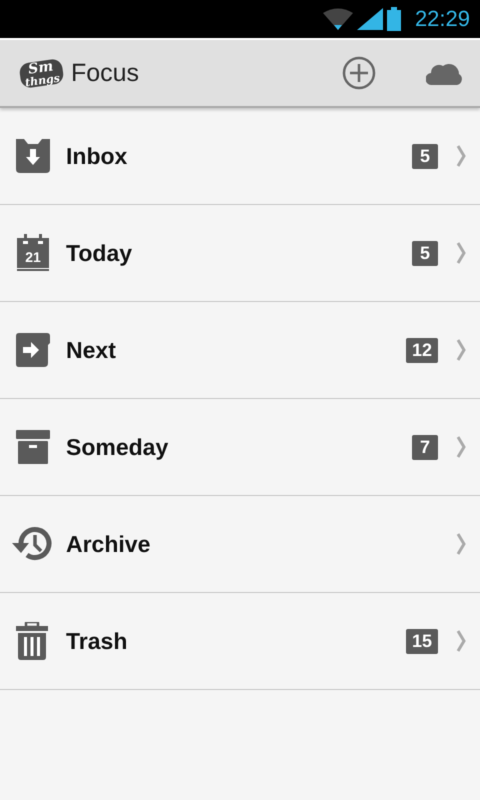 Image resolution: width=480 pixels, height=800 pixels. What do you see at coordinates (41, 73) in the screenshot?
I see `app-logo: Sm thngs` at bounding box center [41, 73].